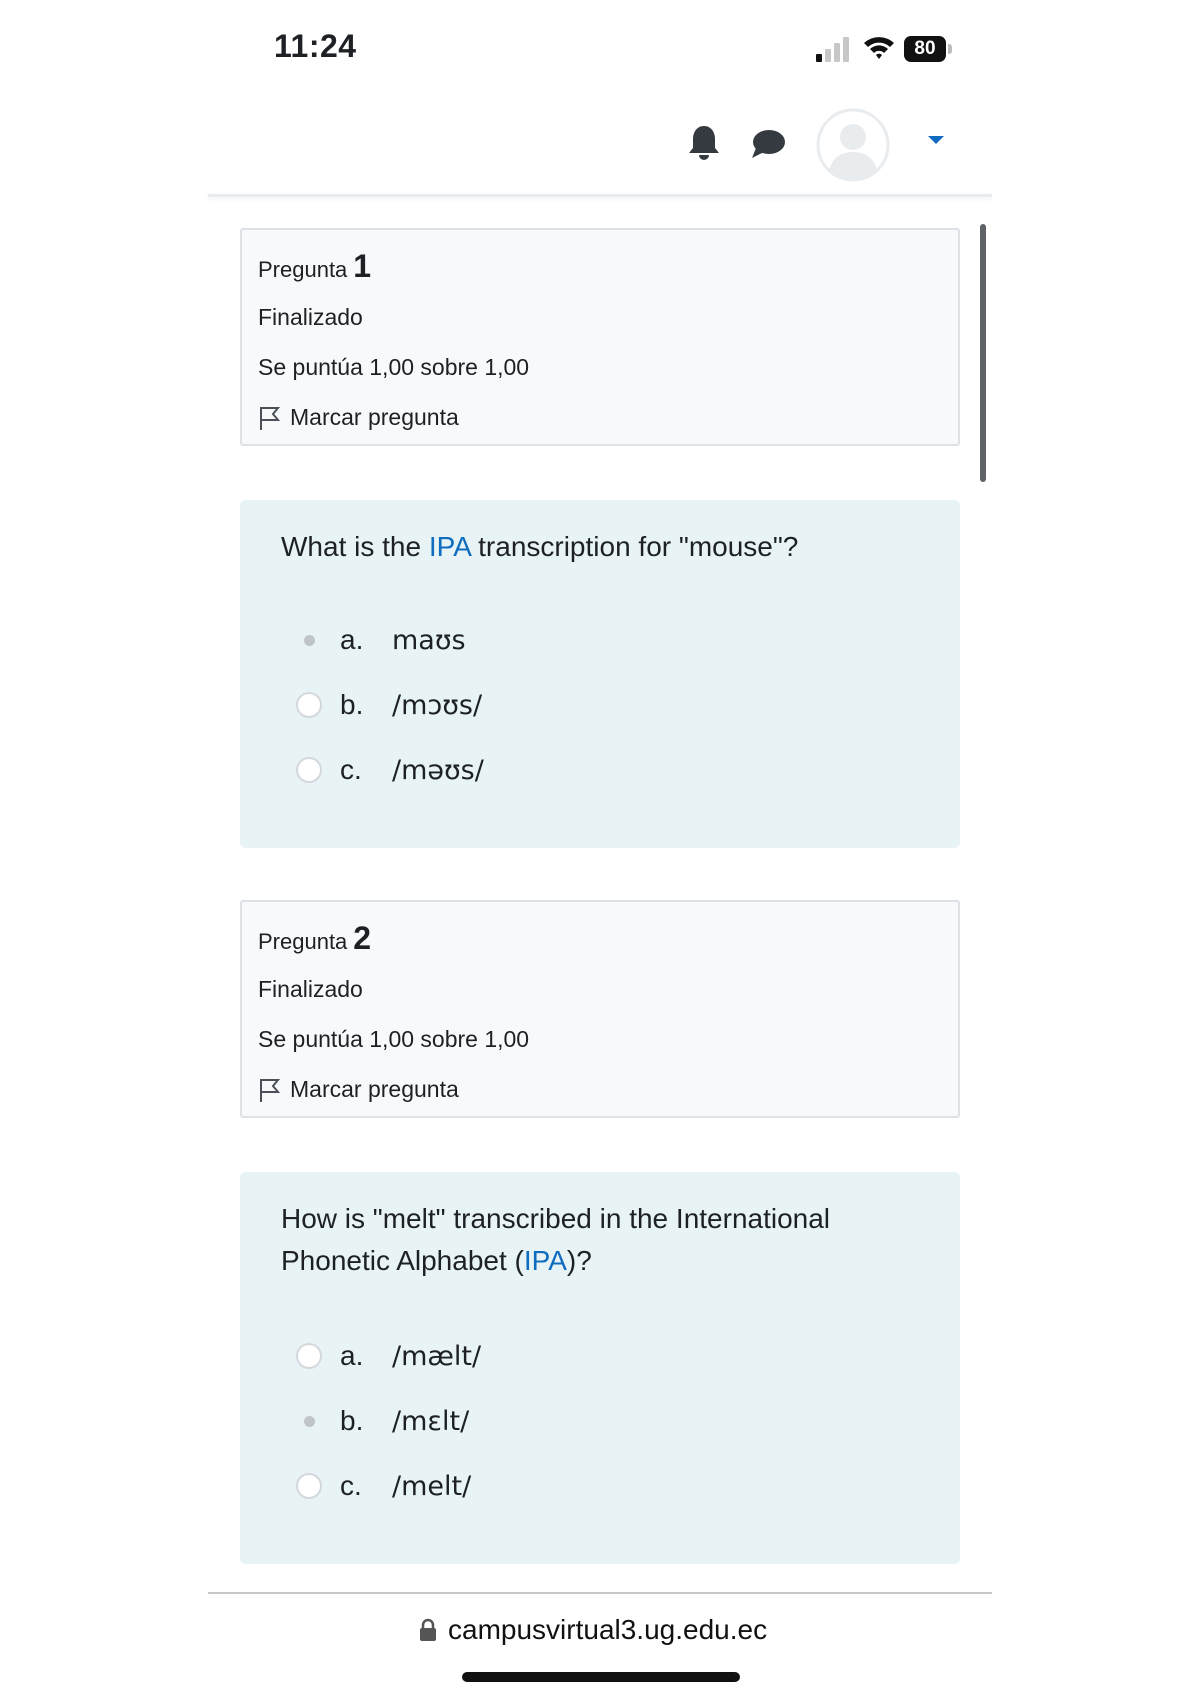 This screenshot has height=1698, width=1200. What do you see at coordinates (853, 145) in the screenshot?
I see `avatar` at bounding box center [853, 145].